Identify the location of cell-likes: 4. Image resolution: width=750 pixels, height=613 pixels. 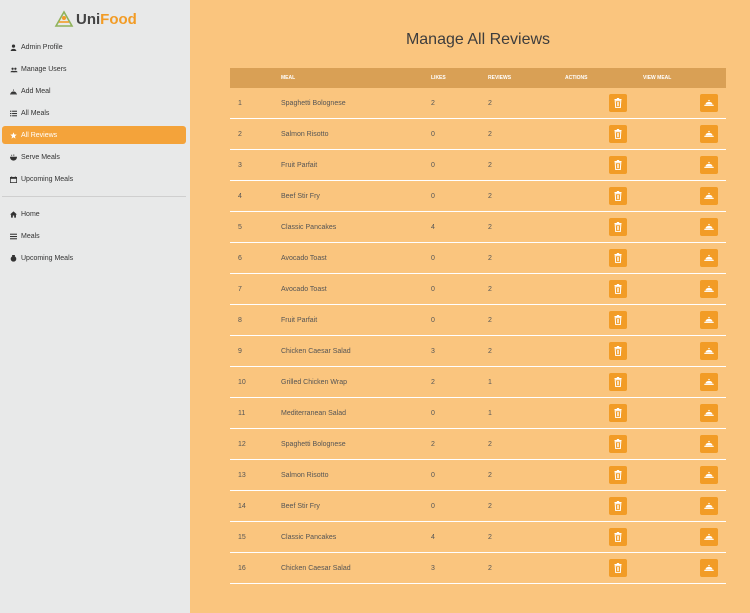
(433, 537).